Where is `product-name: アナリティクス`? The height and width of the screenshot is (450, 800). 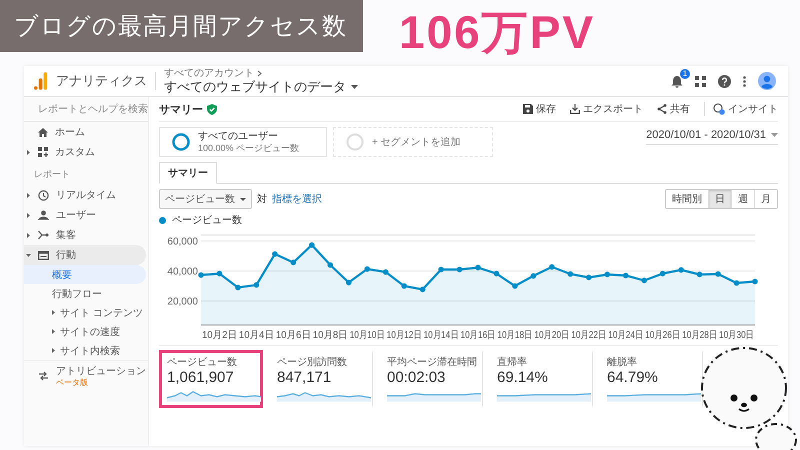
product-name: アナリティクス is located at coordinates (101, 81).